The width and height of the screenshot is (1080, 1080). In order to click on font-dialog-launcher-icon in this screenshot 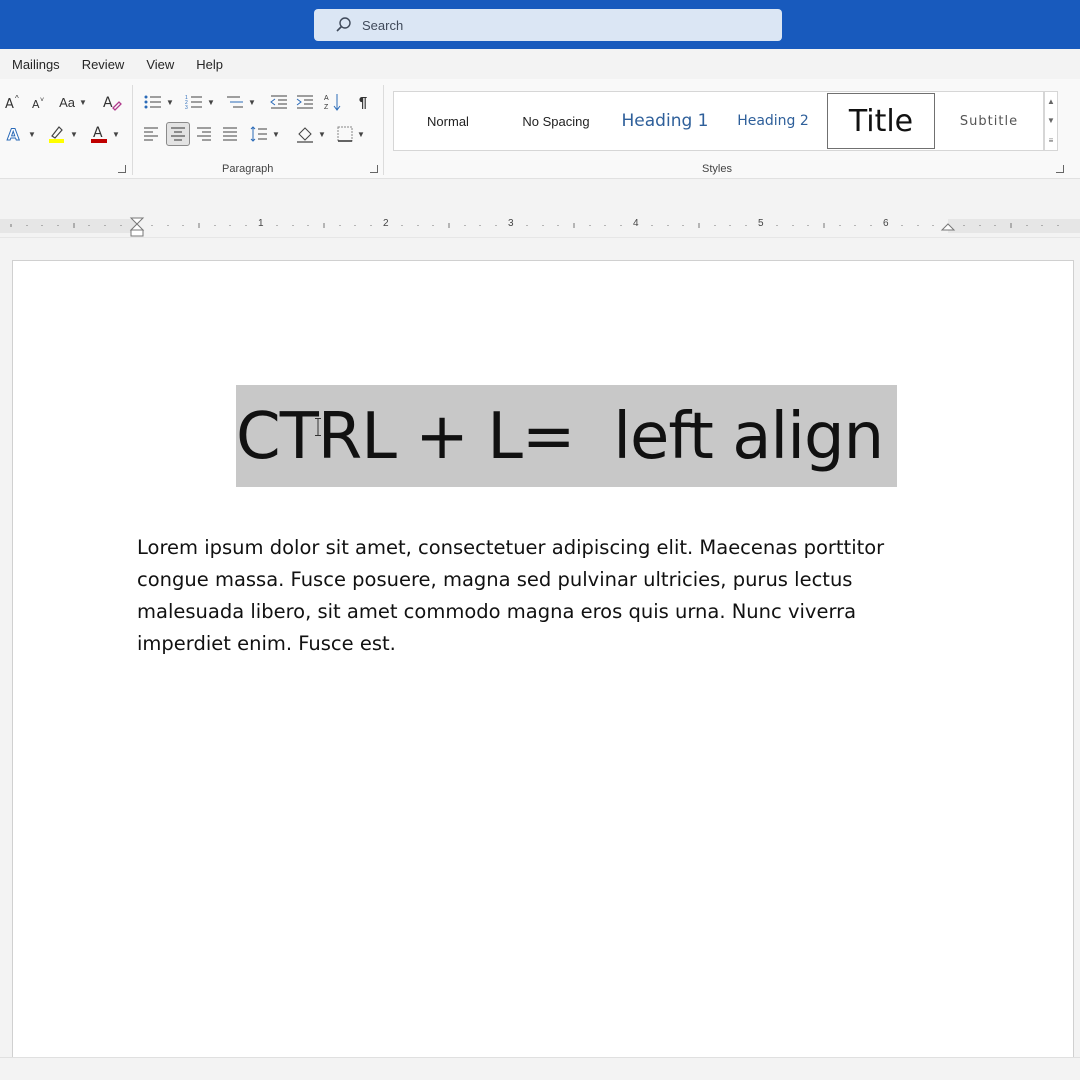, I will do `click(122, 169)`.